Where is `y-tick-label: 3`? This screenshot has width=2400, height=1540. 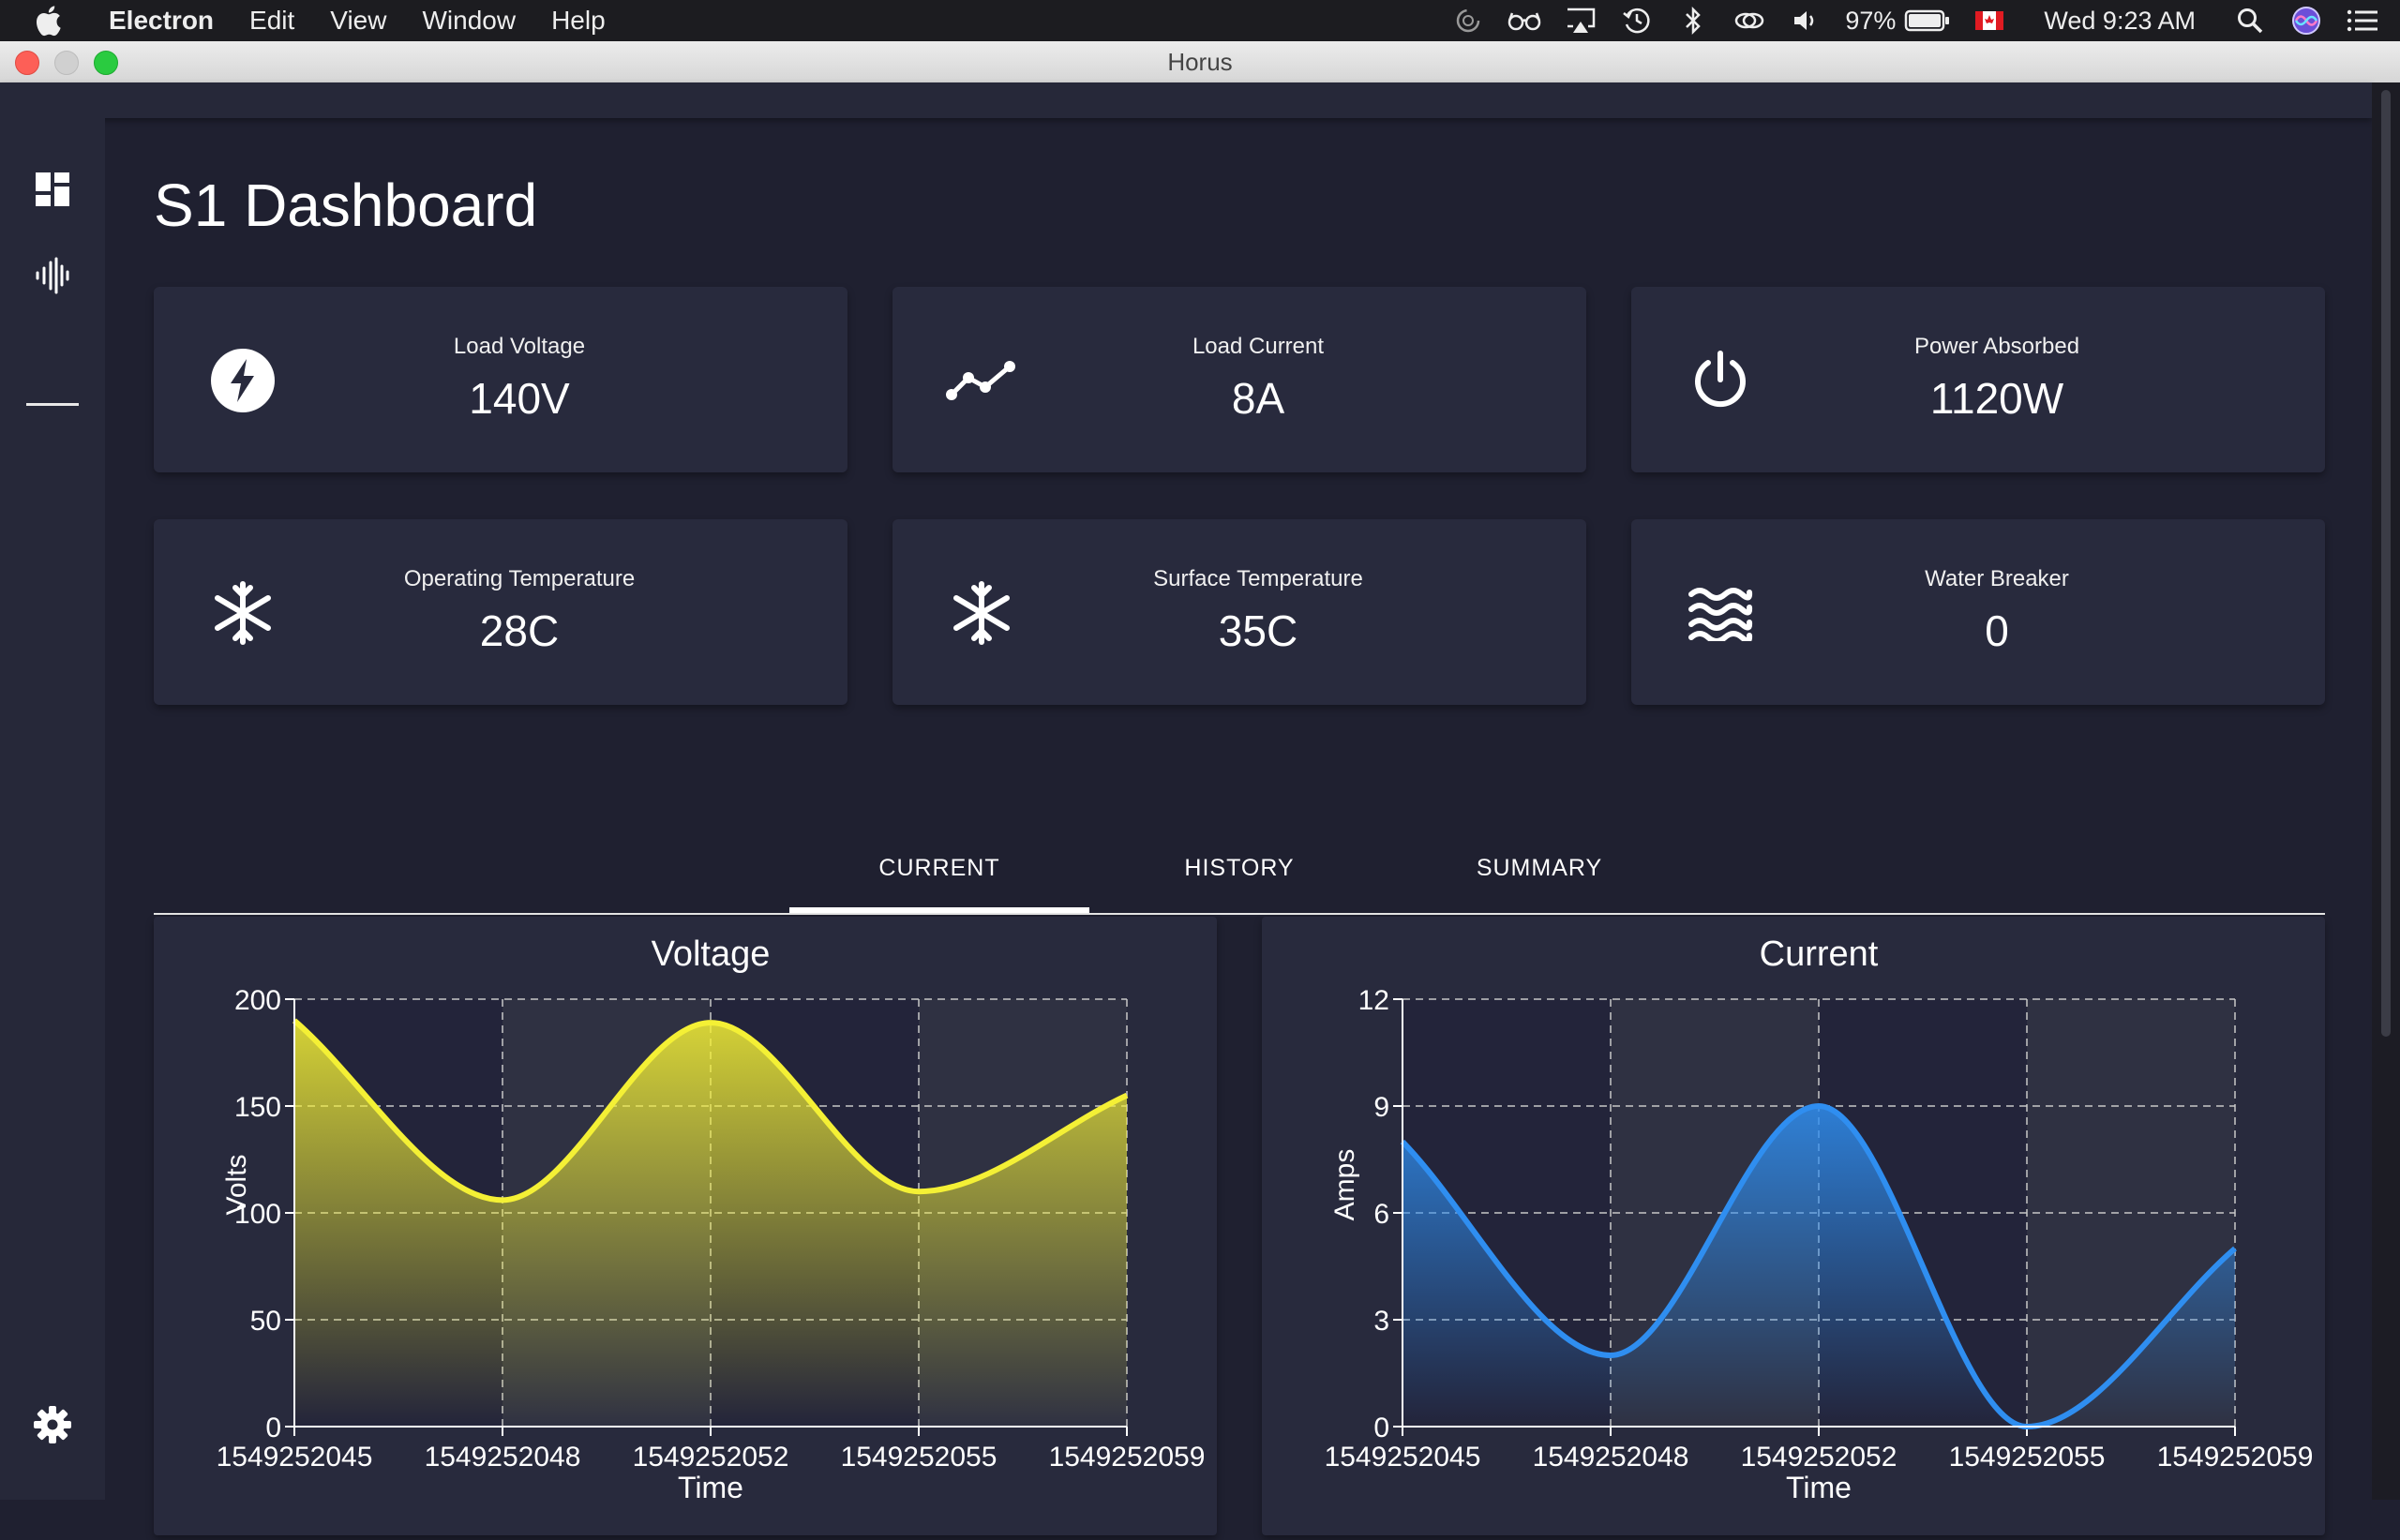 y-tick-label: 3 is located at coordinates (1381, 1321).